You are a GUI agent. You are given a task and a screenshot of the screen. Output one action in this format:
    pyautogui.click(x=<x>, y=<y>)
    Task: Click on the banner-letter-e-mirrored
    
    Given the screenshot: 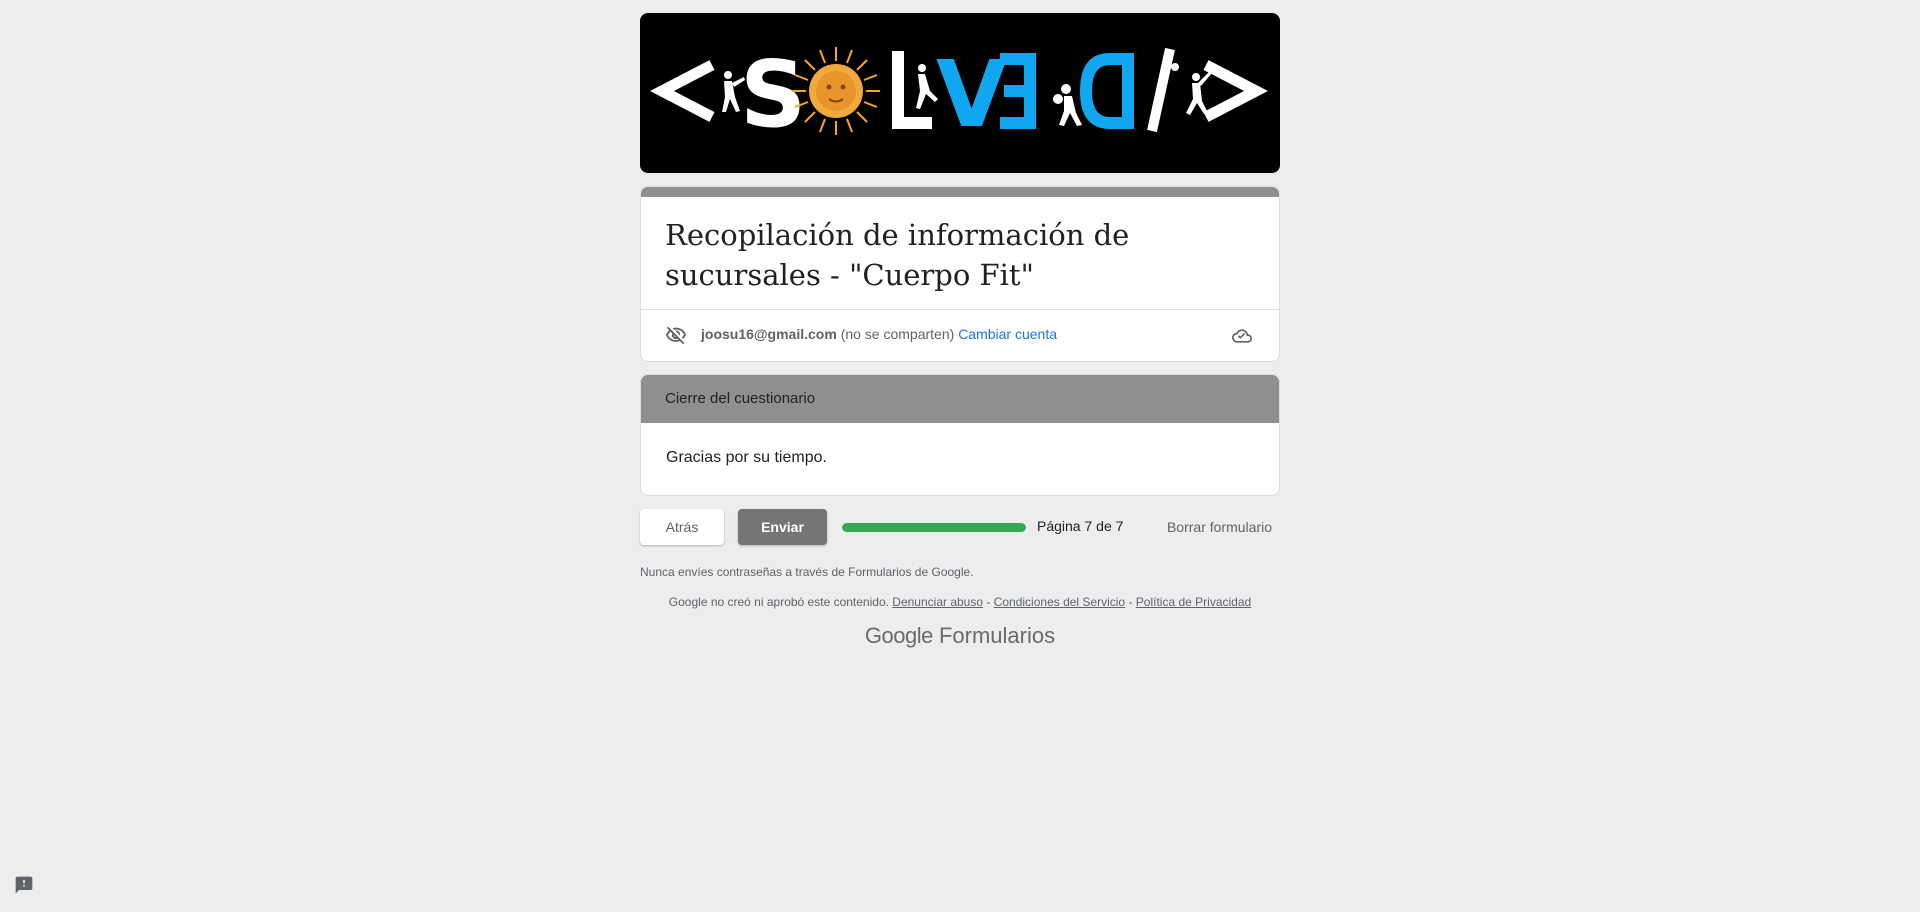 What is the action you would take?
    pyautogui.click(x=1018, y=91)
    